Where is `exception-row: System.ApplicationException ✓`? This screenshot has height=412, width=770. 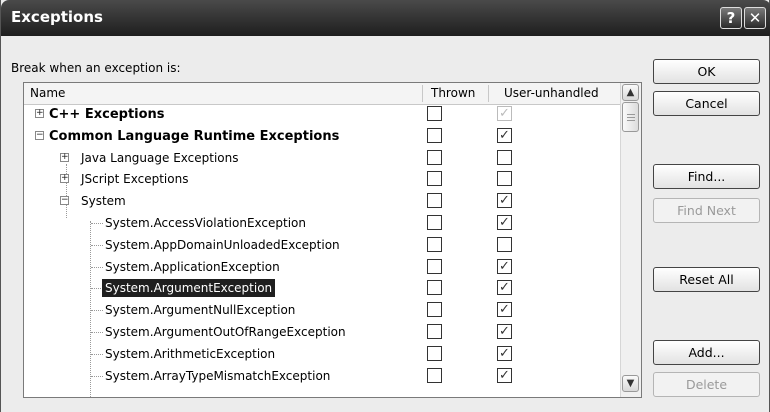 exception-row: System.ApplicationException ✓ is located at coordinates (322, 268).